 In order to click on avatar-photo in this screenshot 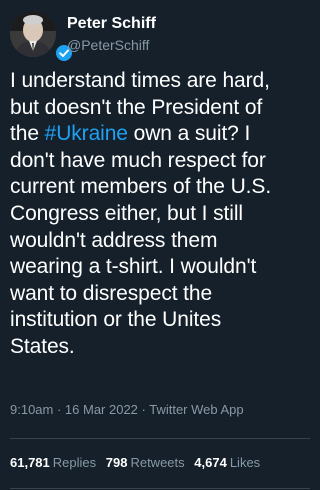, I will do `click(33, 34)`.